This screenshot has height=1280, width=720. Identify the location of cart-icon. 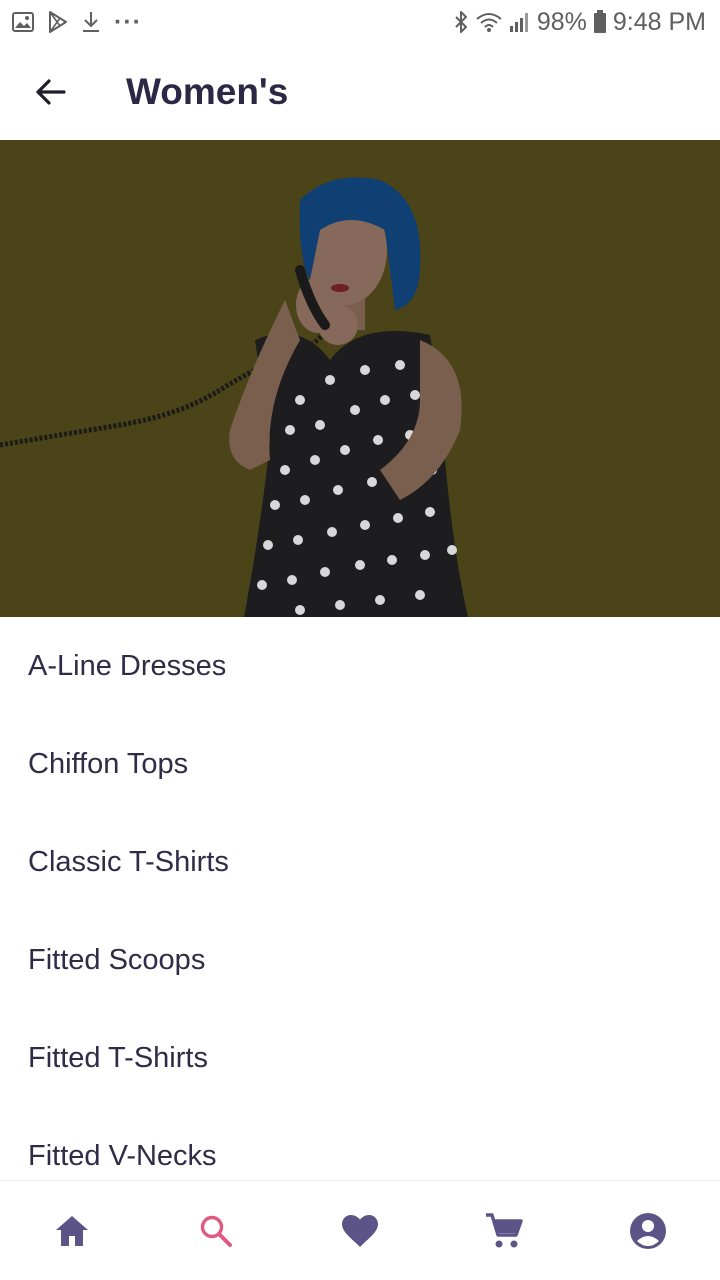
(504, 1229).